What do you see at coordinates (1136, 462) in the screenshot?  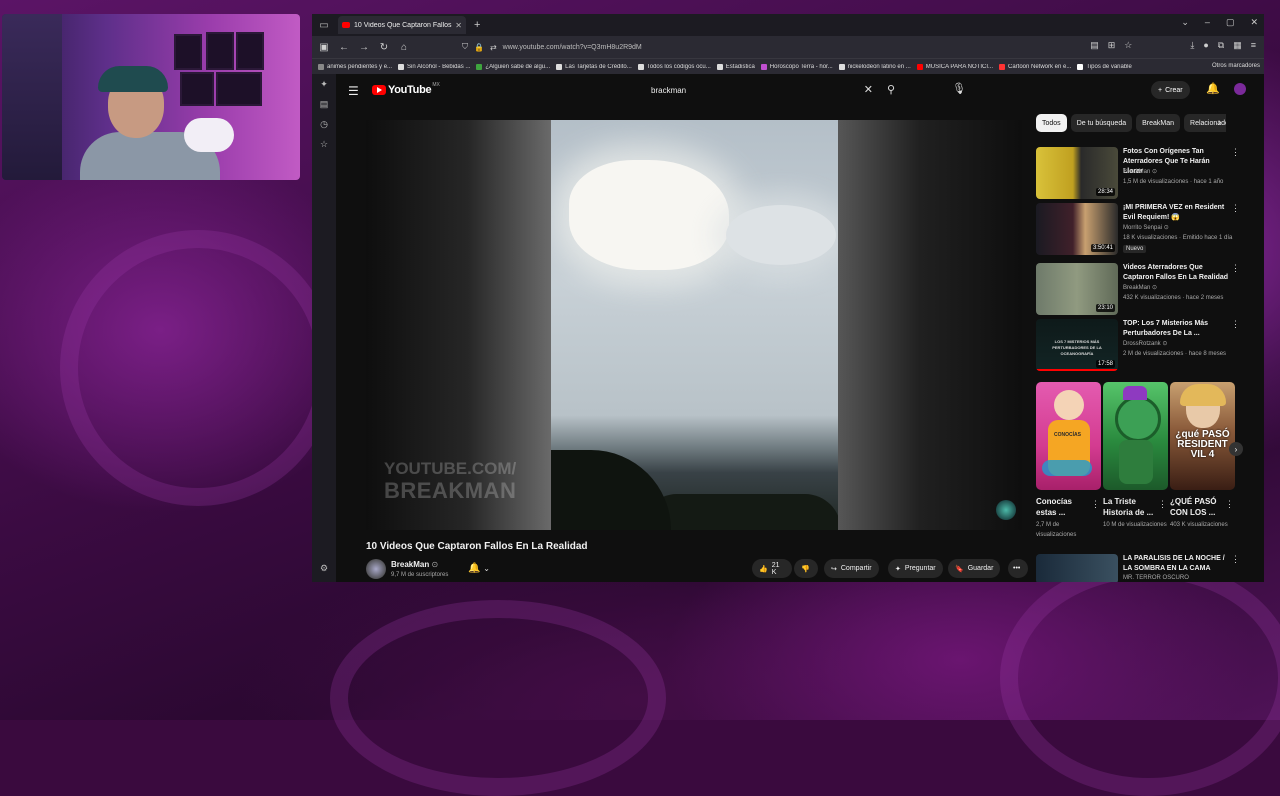 I see `short-character-body` at bounding box center [1136, 462].